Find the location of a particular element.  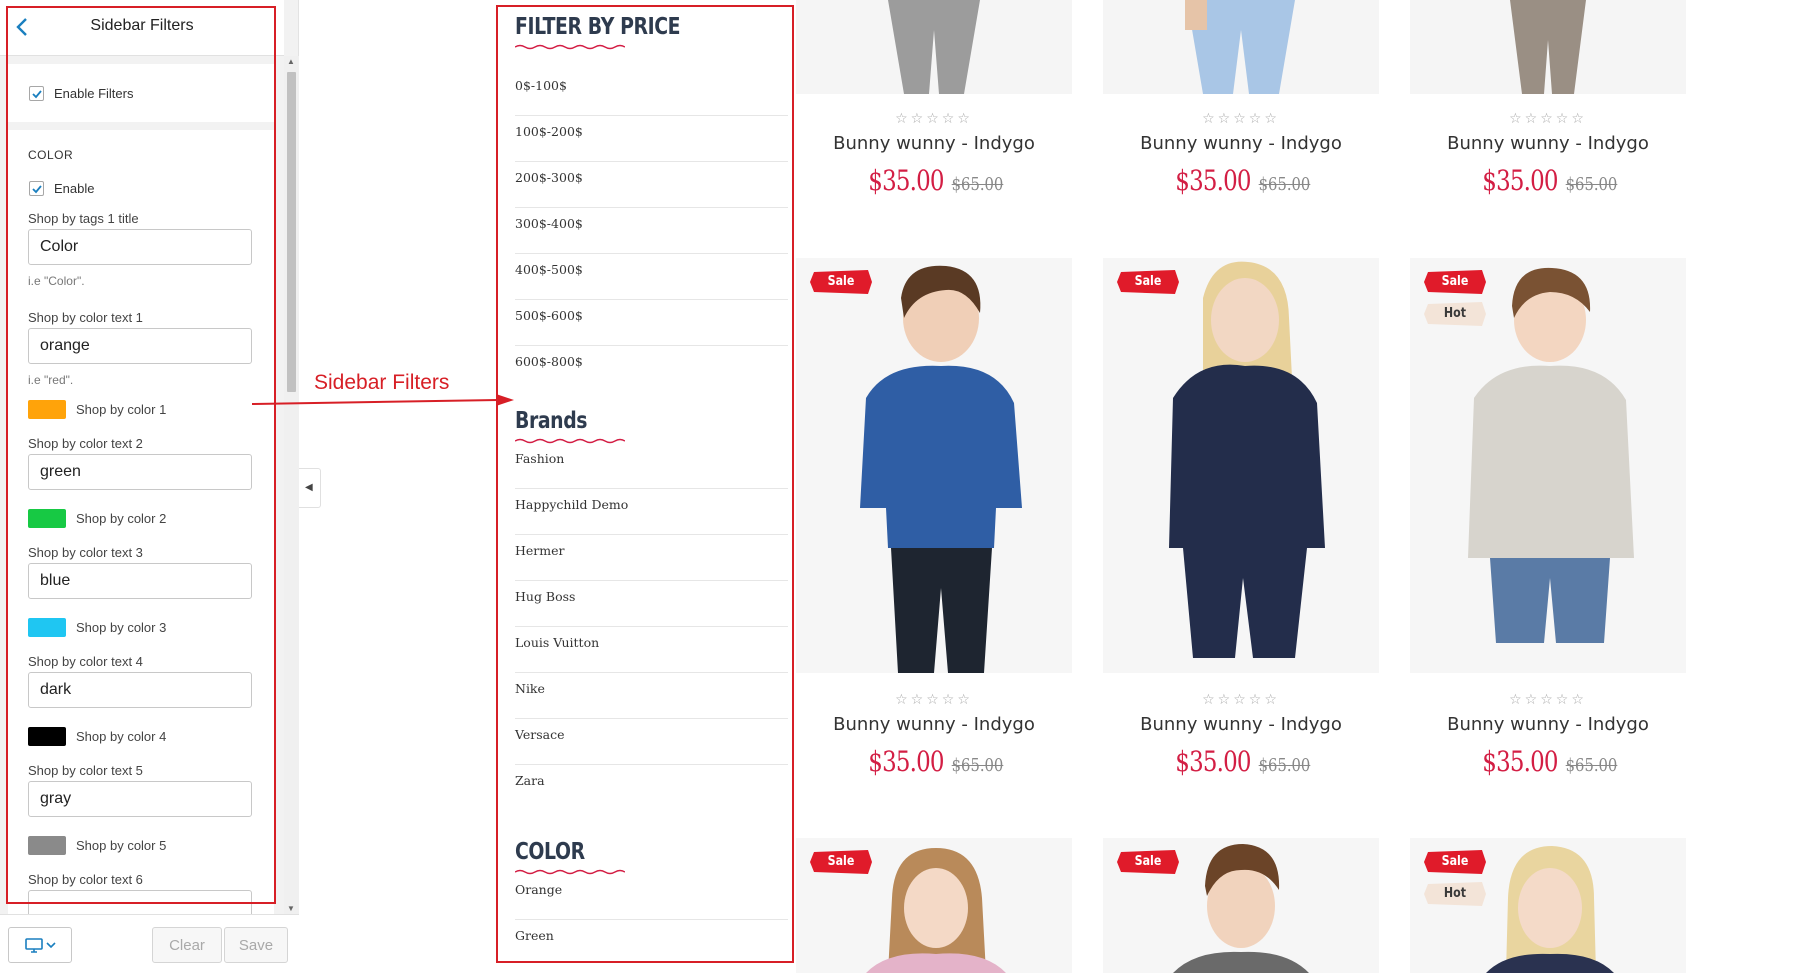

color-filter-title: COLOR is located at coordinates (550, 852).